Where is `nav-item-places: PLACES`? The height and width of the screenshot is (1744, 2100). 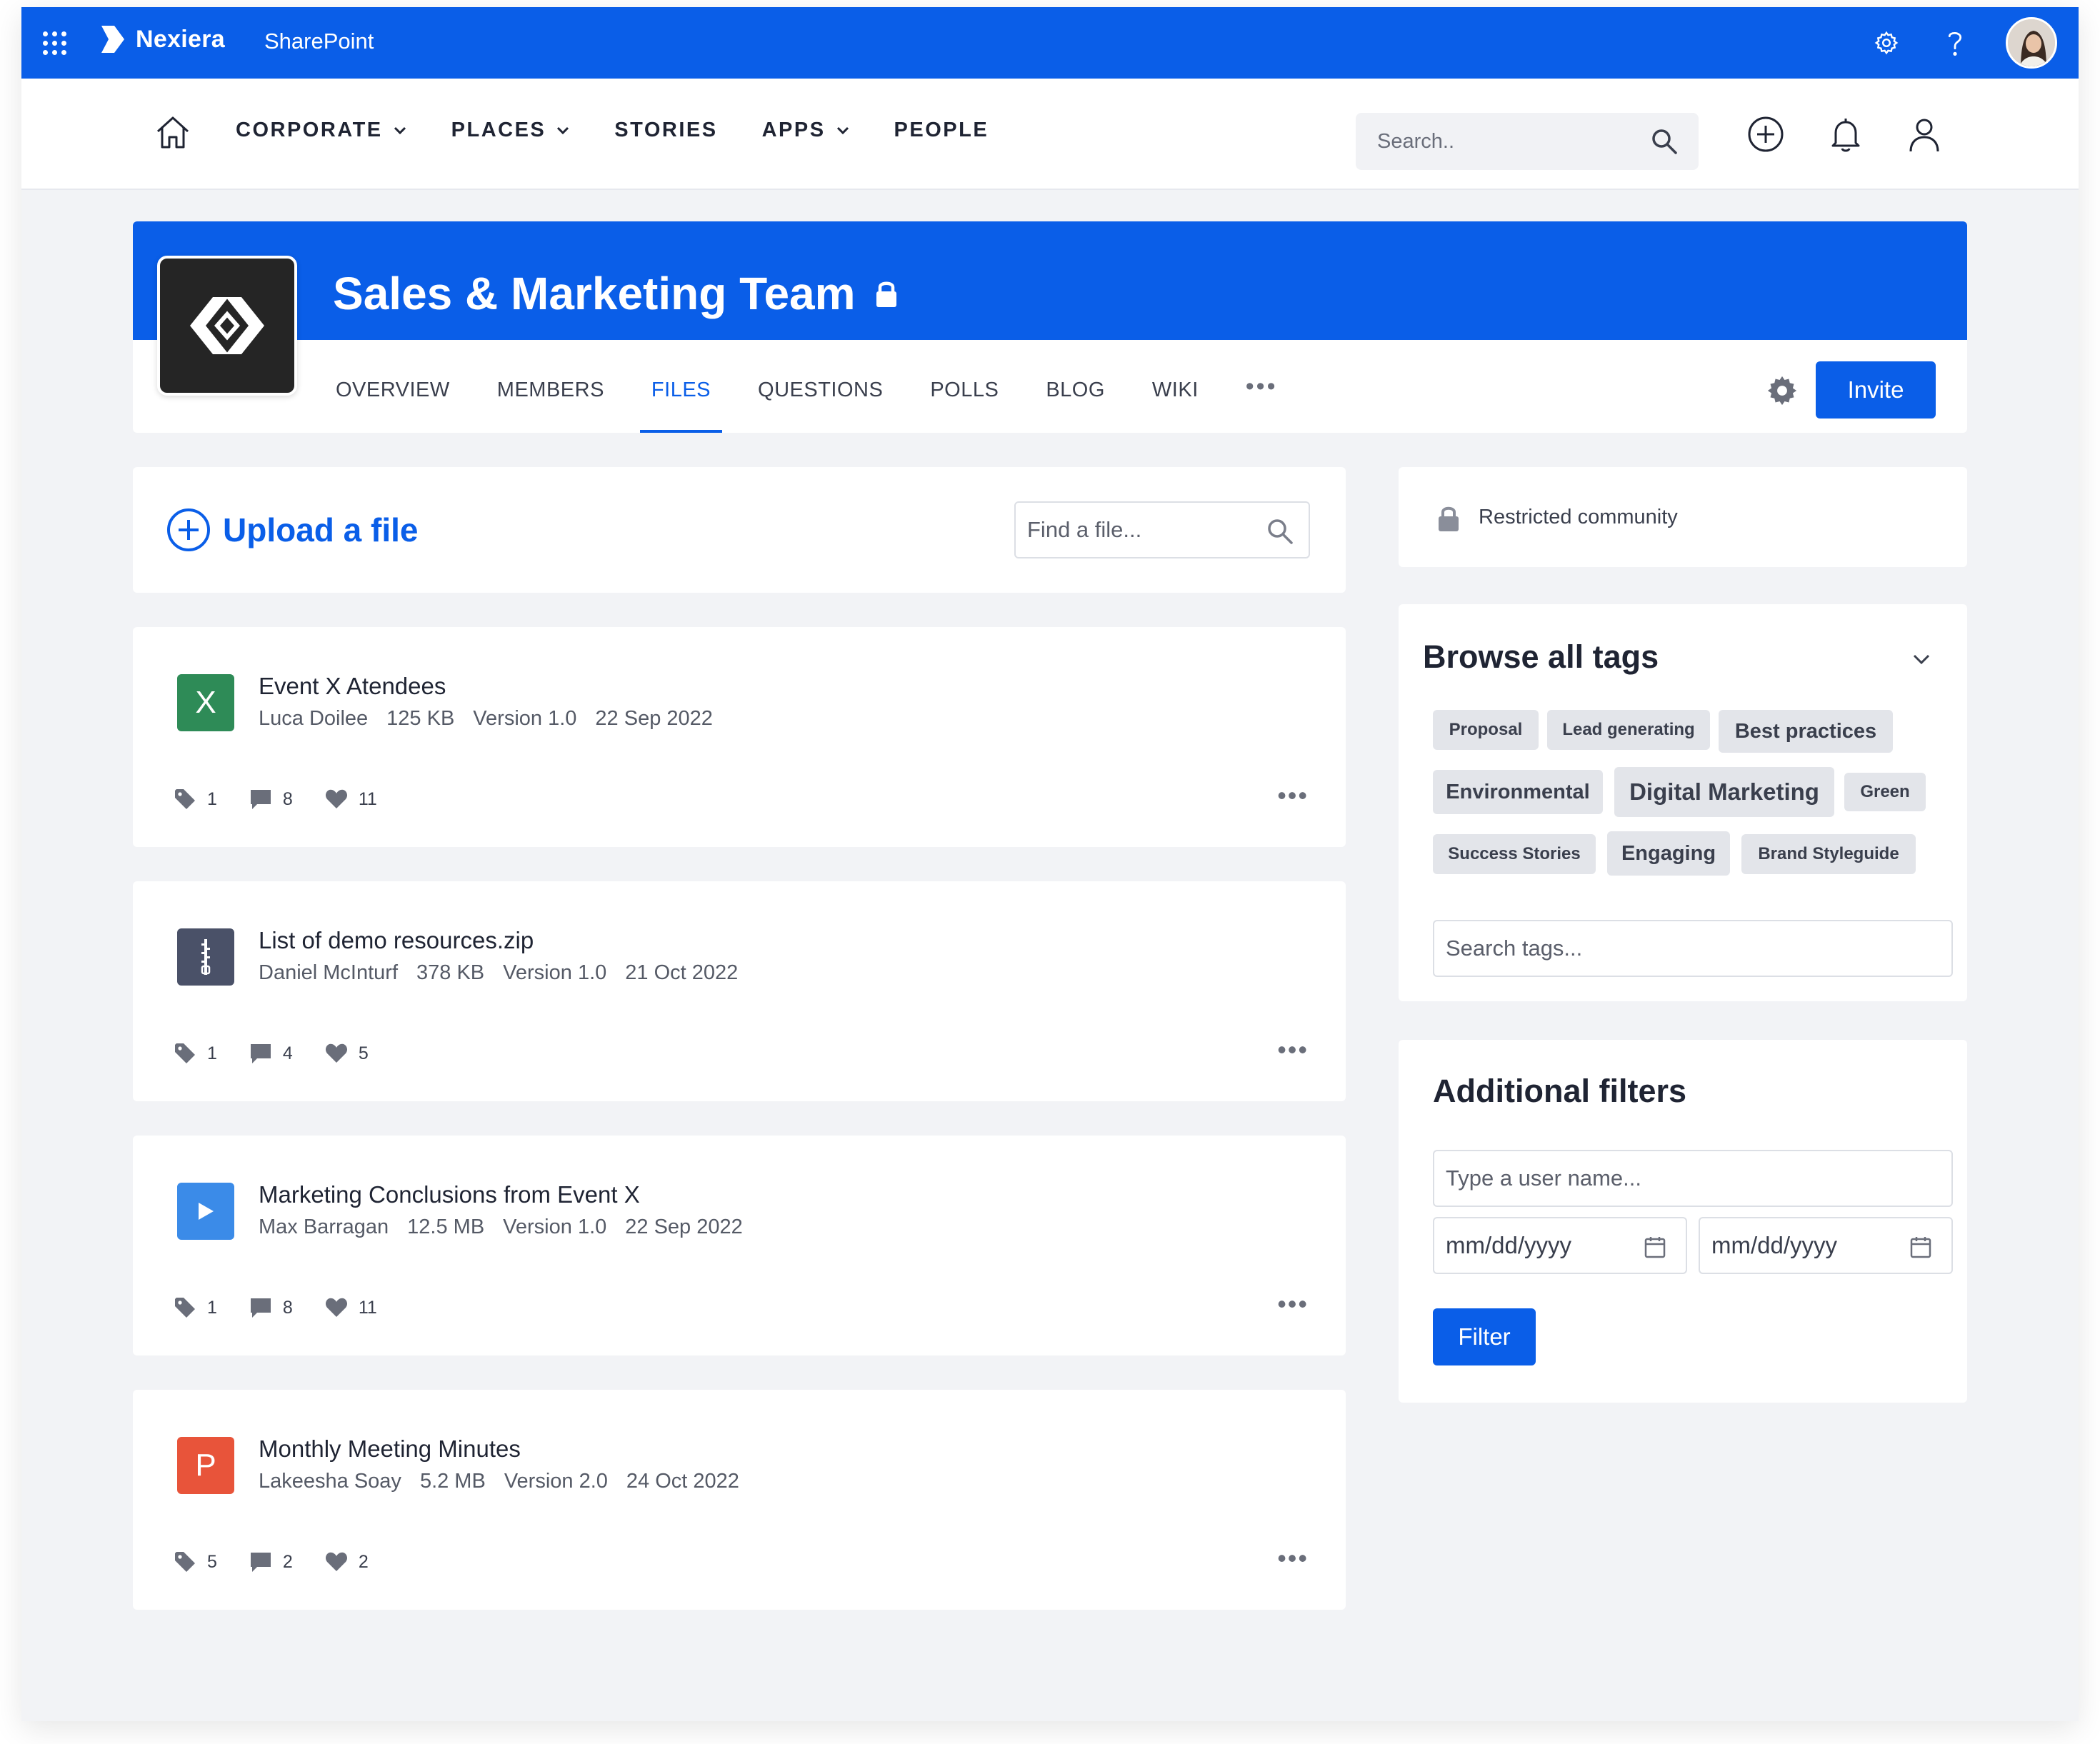 nav-item-places: PLACES is located at coordinates (511, 130).